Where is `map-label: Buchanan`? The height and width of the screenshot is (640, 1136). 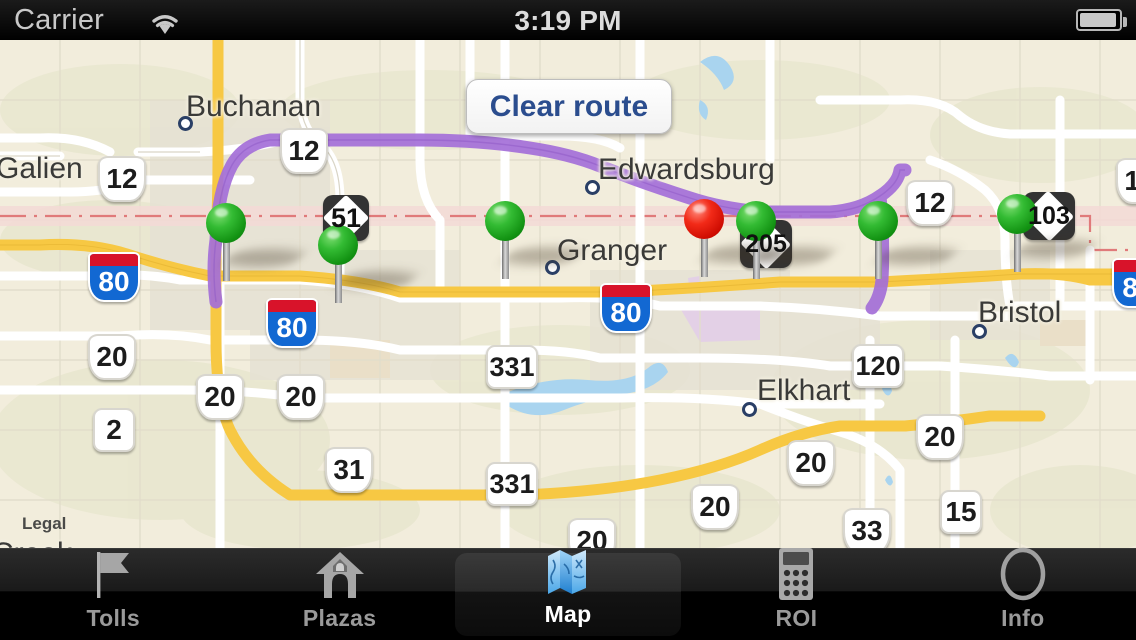
map-label: Buchanan is located at coordinates (254, 106).